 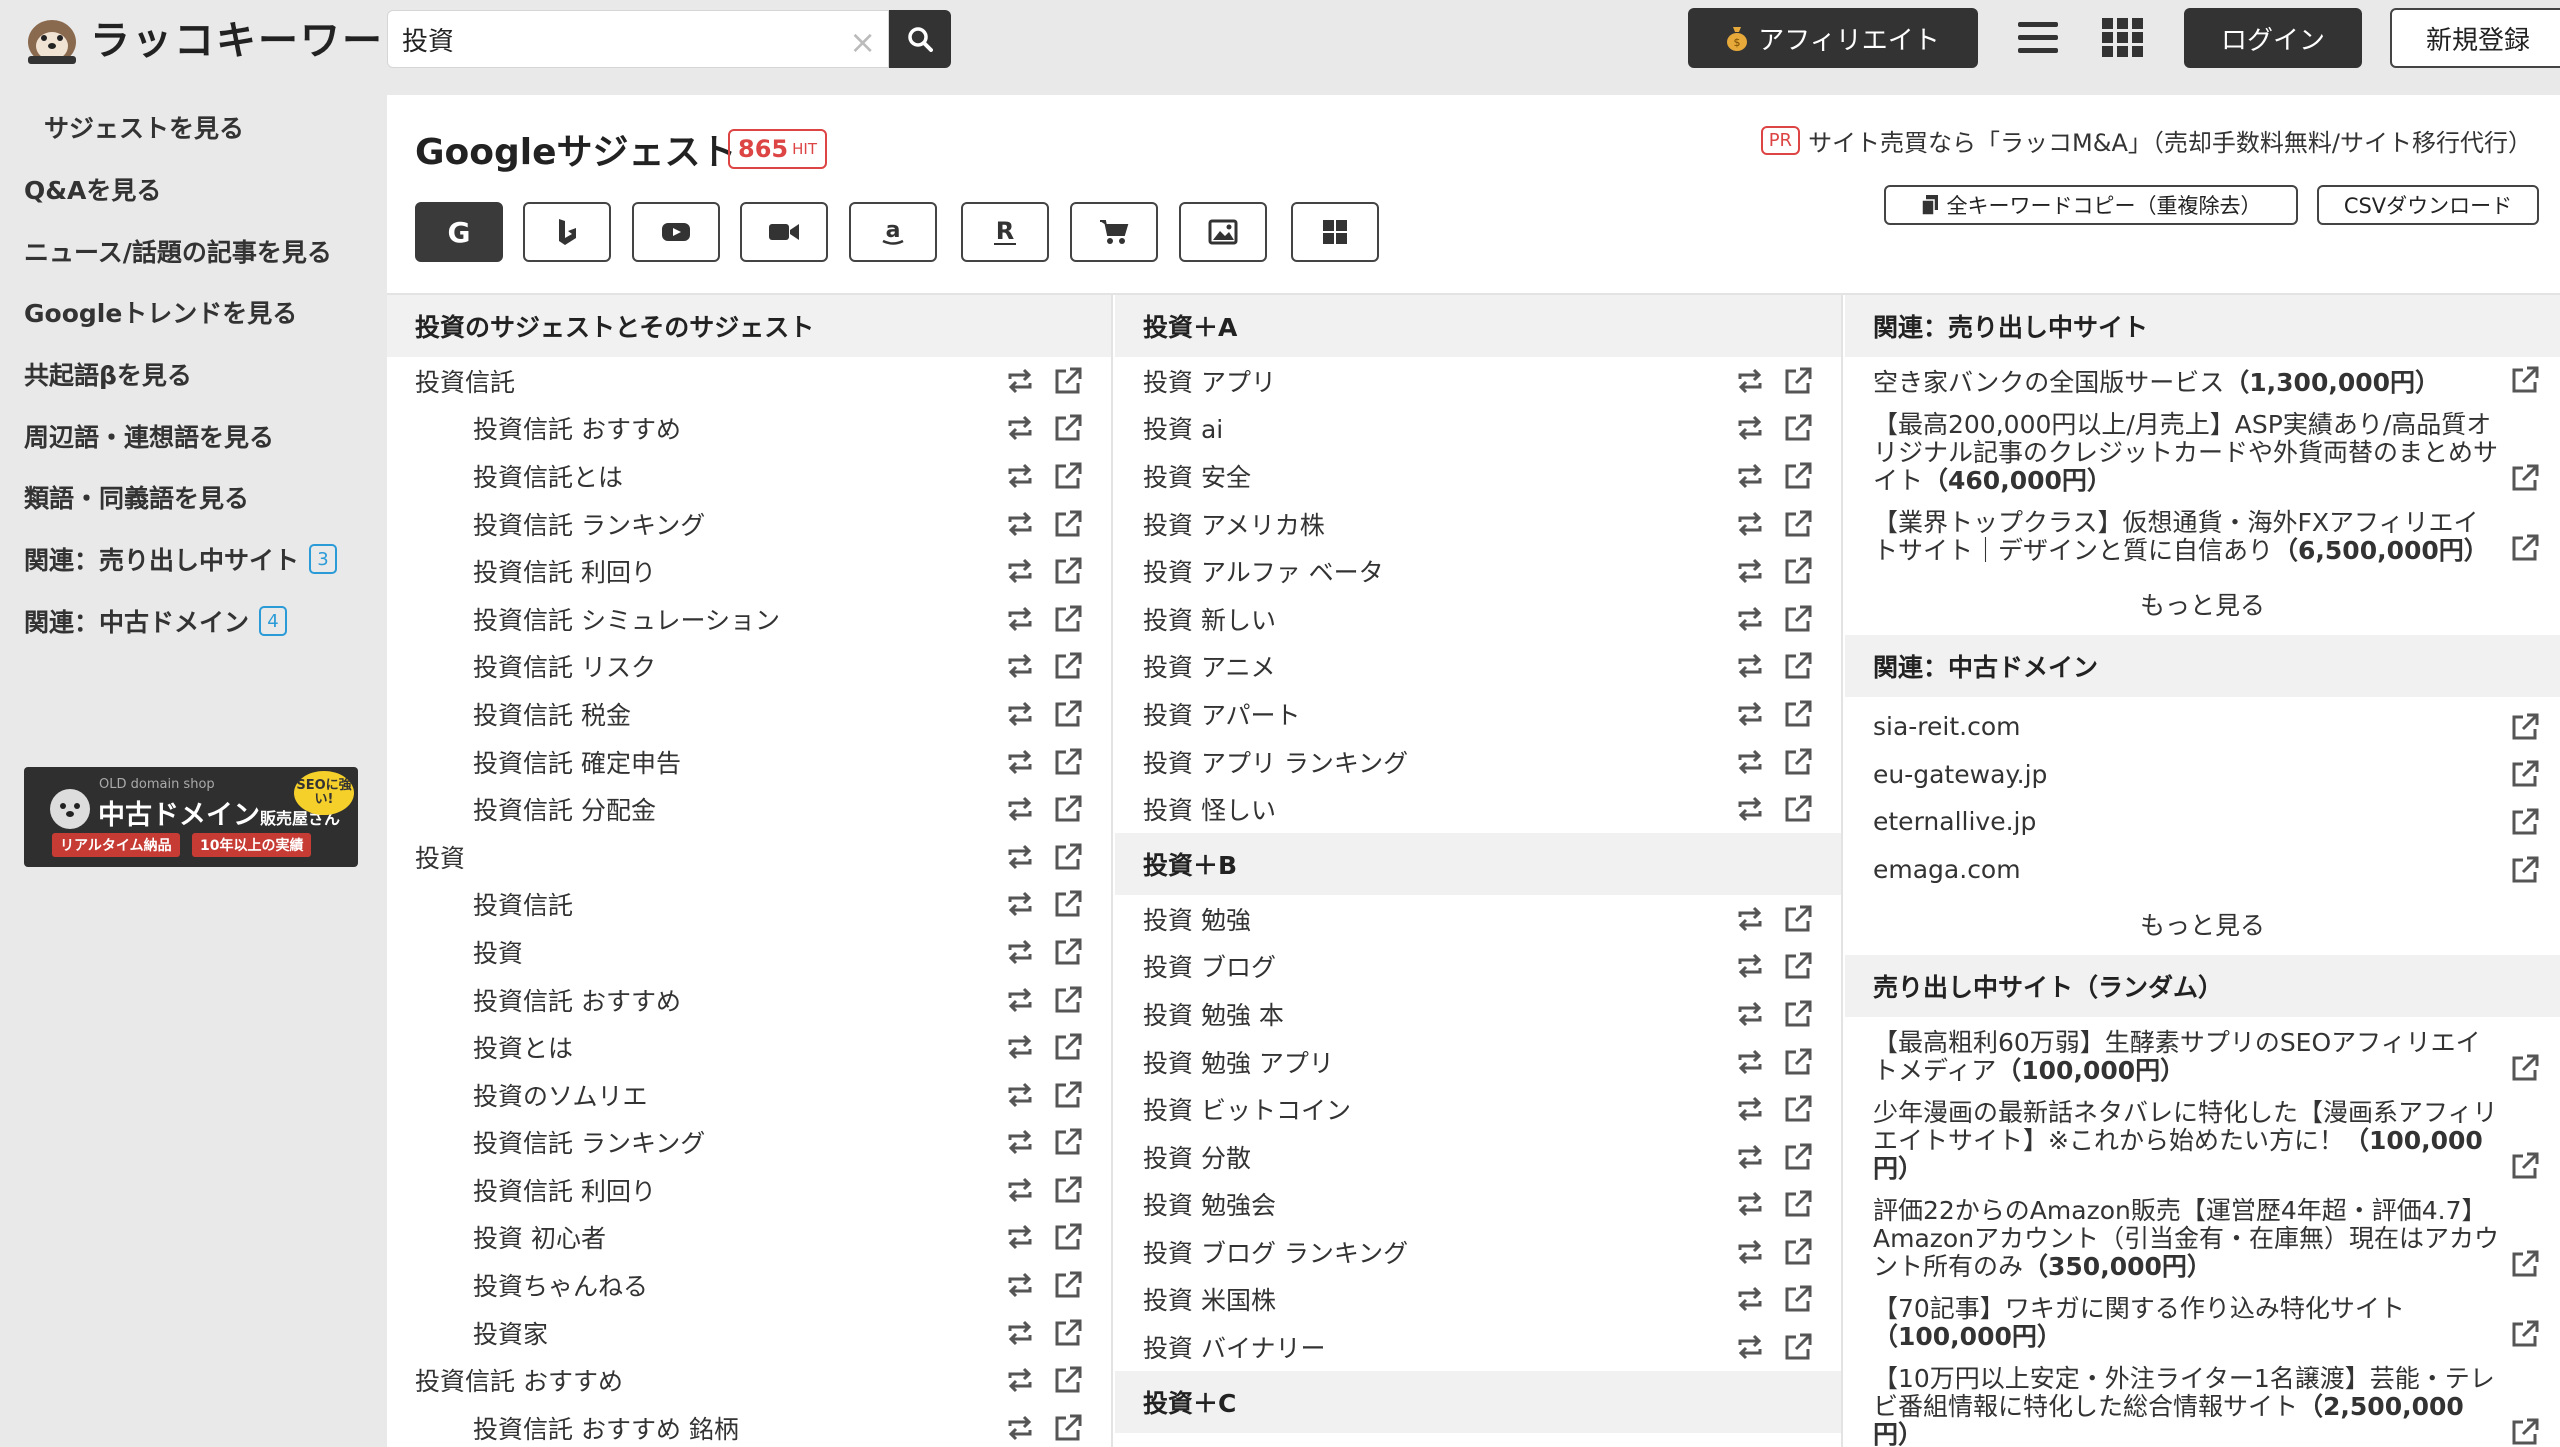 I want to click on engine-google-button: G, so click(x=459, y=232).